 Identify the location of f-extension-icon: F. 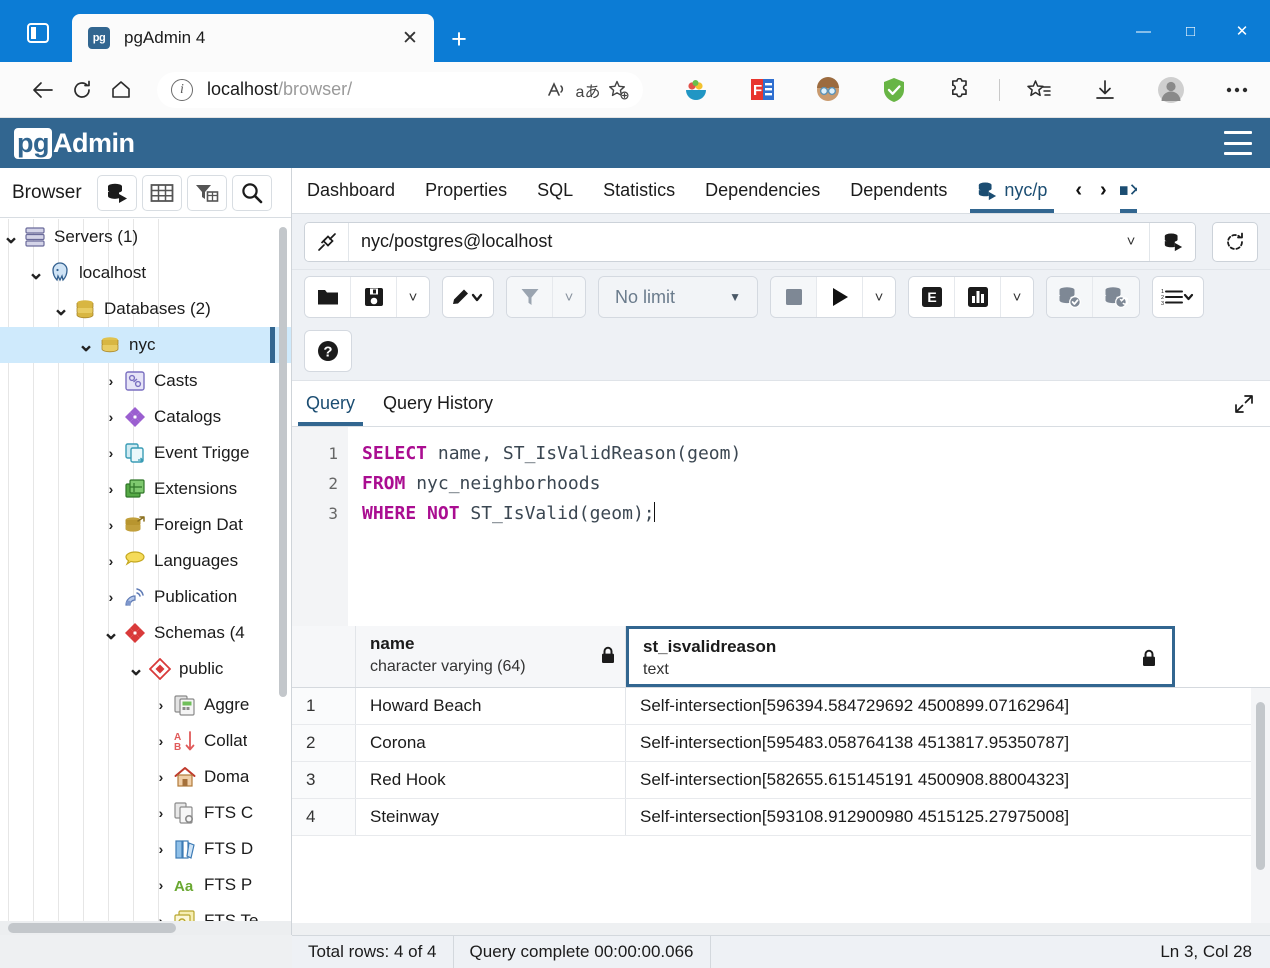
(762, 90).